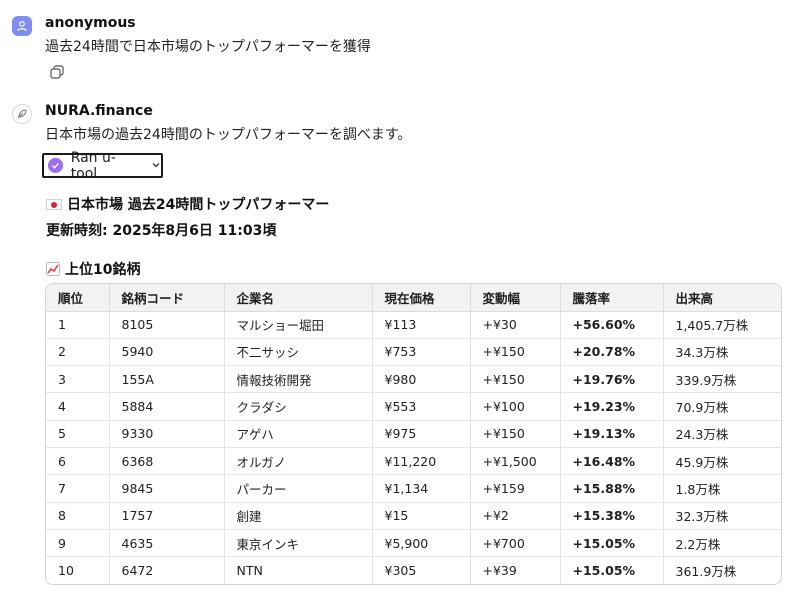 The image size is (800, 600). Describe the element at coordinates (421, 325) in the screenshot. I see `cell-price: ¥113` at that location.